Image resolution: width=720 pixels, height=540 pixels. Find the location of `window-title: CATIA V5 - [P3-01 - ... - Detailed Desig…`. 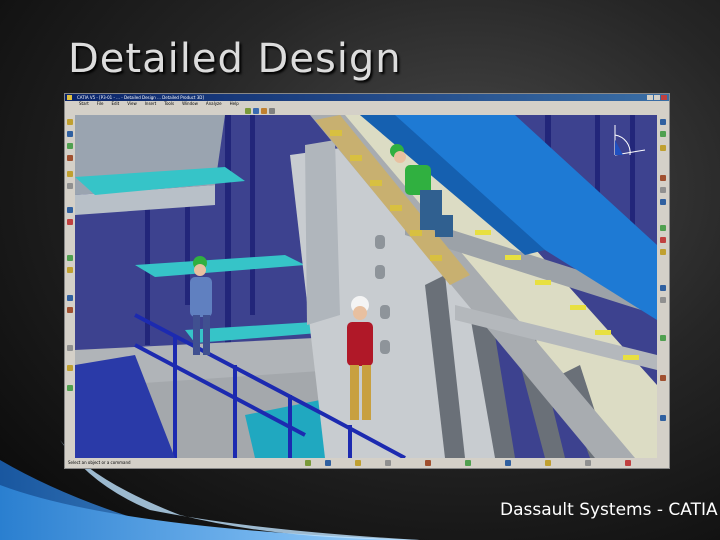

window-title: CATIA V5 - [P3-01 - ... - Detailed Desig… is located at coordinates (140, 97).